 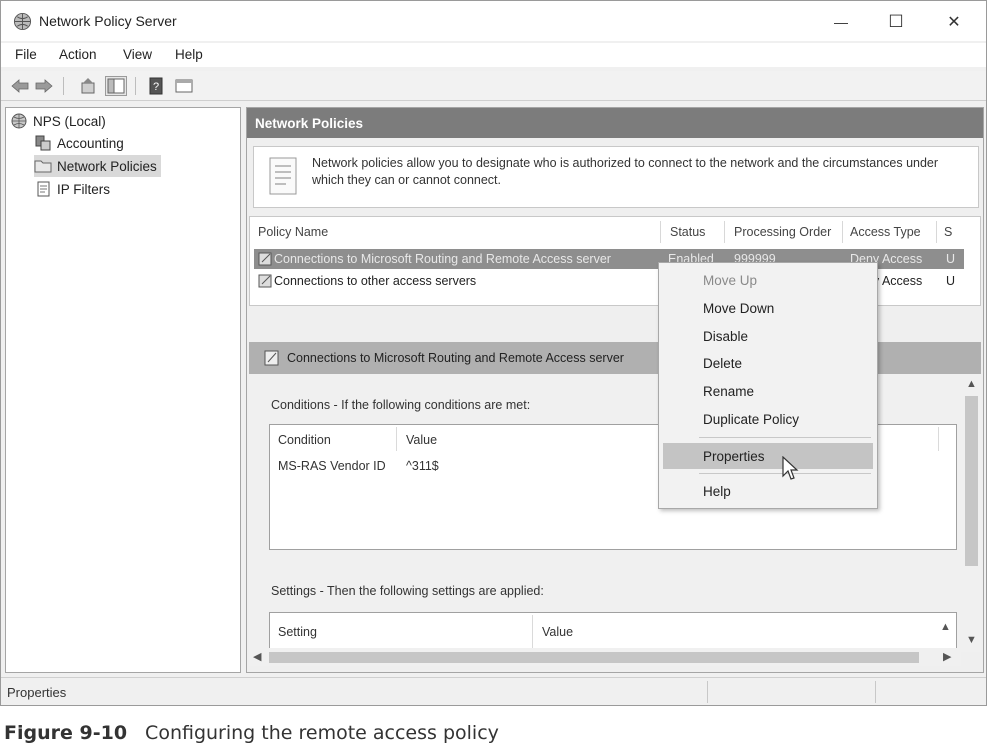 I want to click on globe-icon, so click(x=19, y=121).